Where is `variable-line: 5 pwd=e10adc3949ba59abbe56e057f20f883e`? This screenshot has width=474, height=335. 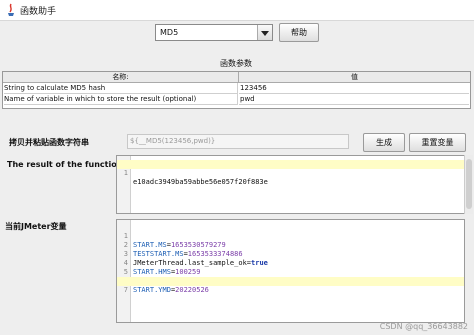 variable-line: 5 pwd=e10adc3949ba59abbe56e057f20f883e is located at coordinates (290, 272).